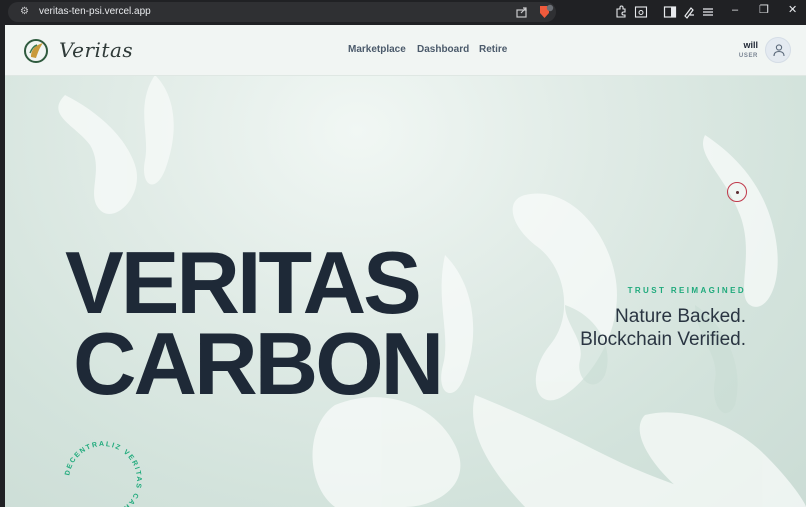  Describe the element at coordinates (748, 56) in the screenshot. I see `user-role: USER` at that location.